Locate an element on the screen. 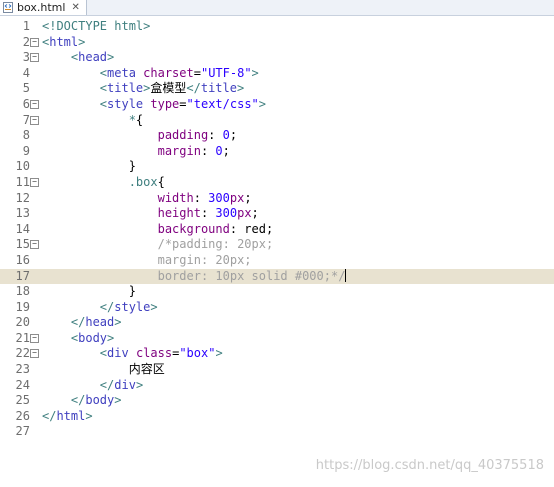 This screenshot has width=554, height=487. line-number: 4 is located at coordinates (26, 72).